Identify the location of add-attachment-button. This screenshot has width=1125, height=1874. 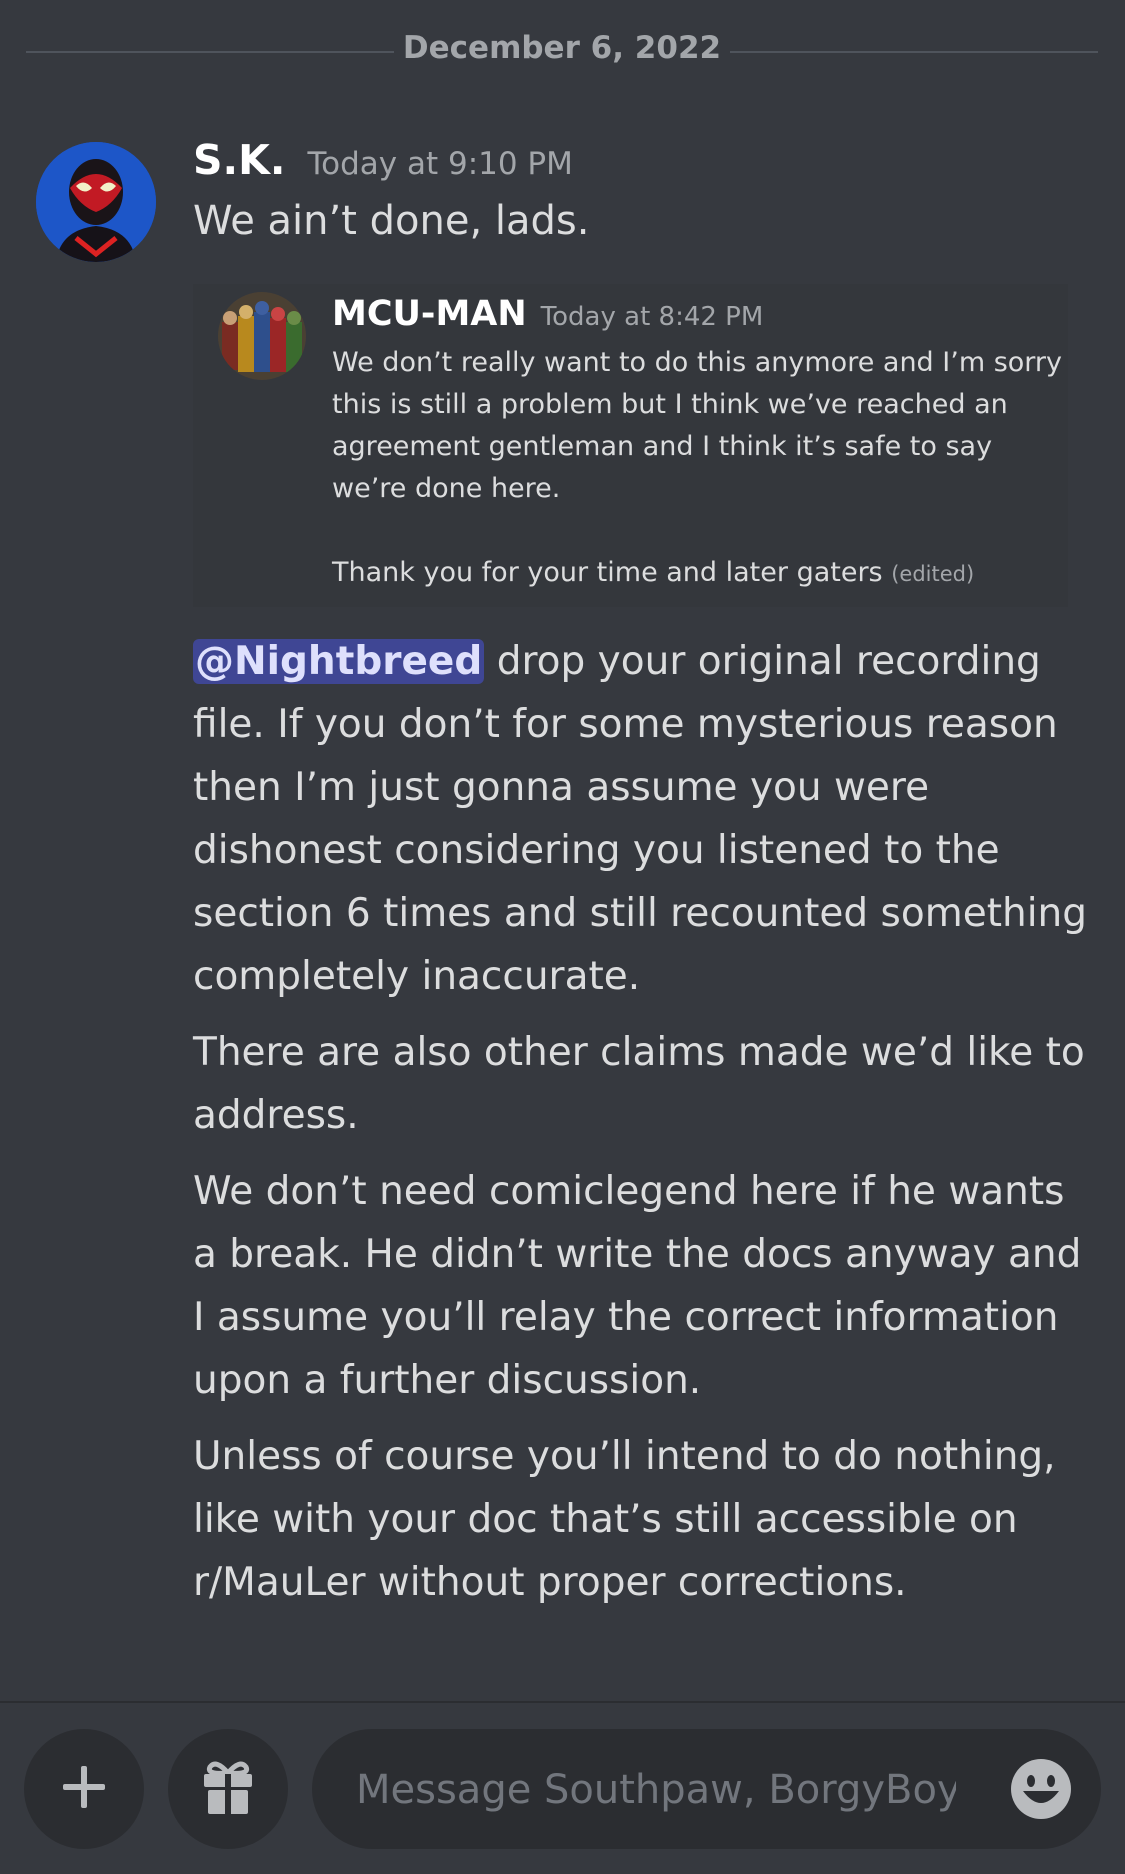
(84, 1789).